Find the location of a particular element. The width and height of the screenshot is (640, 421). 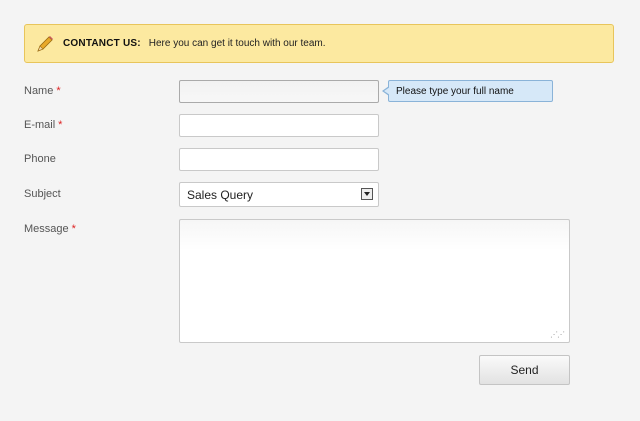

email-label: E-mail * is located at coordinates (43, 125).